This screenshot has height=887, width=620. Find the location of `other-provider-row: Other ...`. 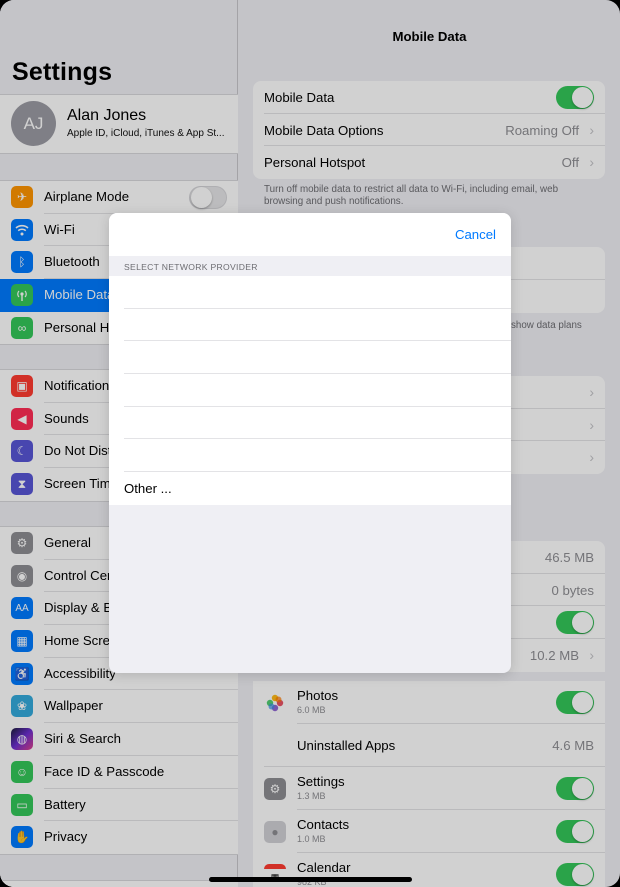

other-provider-row: Other ... is located at coordinates (310, 488).